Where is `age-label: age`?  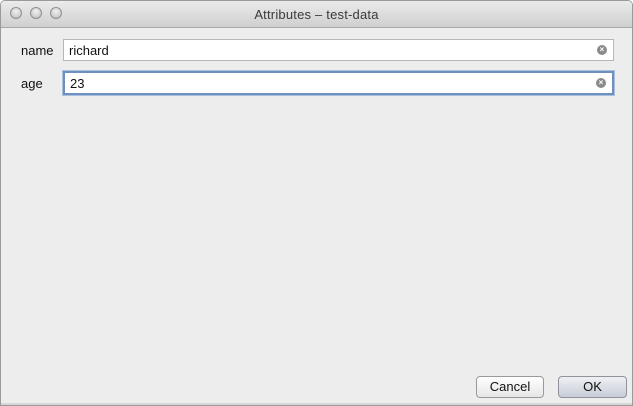 age-label: age is located at coordinates (32, 83).